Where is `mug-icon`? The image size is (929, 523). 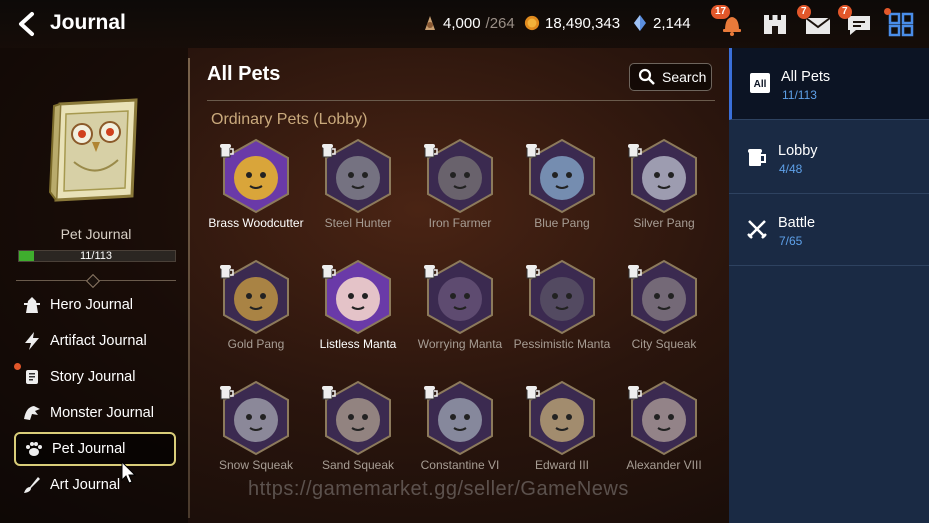 mug-icon is located at coordinates (757, 157).